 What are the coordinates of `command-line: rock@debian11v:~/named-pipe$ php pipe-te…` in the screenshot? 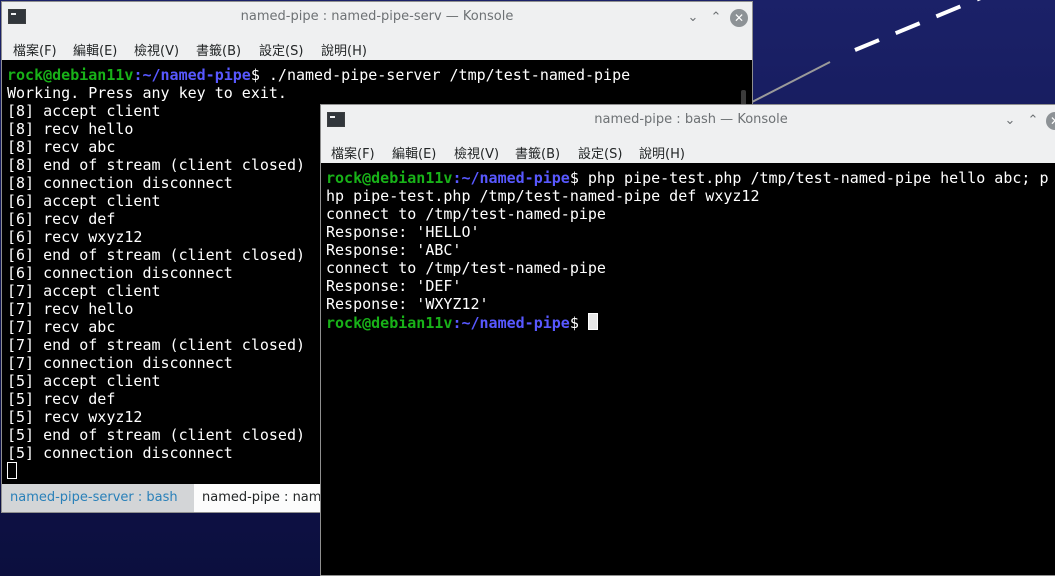 It's located at (687, 178).